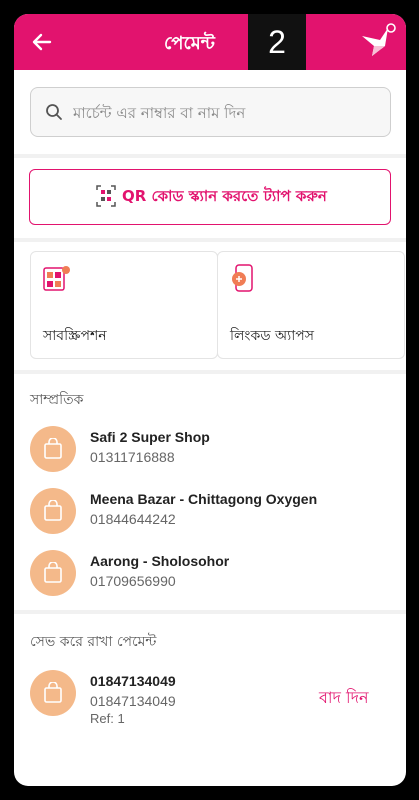  Describe the element at coordinates (224, 196) in the screenshot. I see `qr-scan-label: QR কোড স্ক্যান করতে ট্যাপ করুন` at that location.